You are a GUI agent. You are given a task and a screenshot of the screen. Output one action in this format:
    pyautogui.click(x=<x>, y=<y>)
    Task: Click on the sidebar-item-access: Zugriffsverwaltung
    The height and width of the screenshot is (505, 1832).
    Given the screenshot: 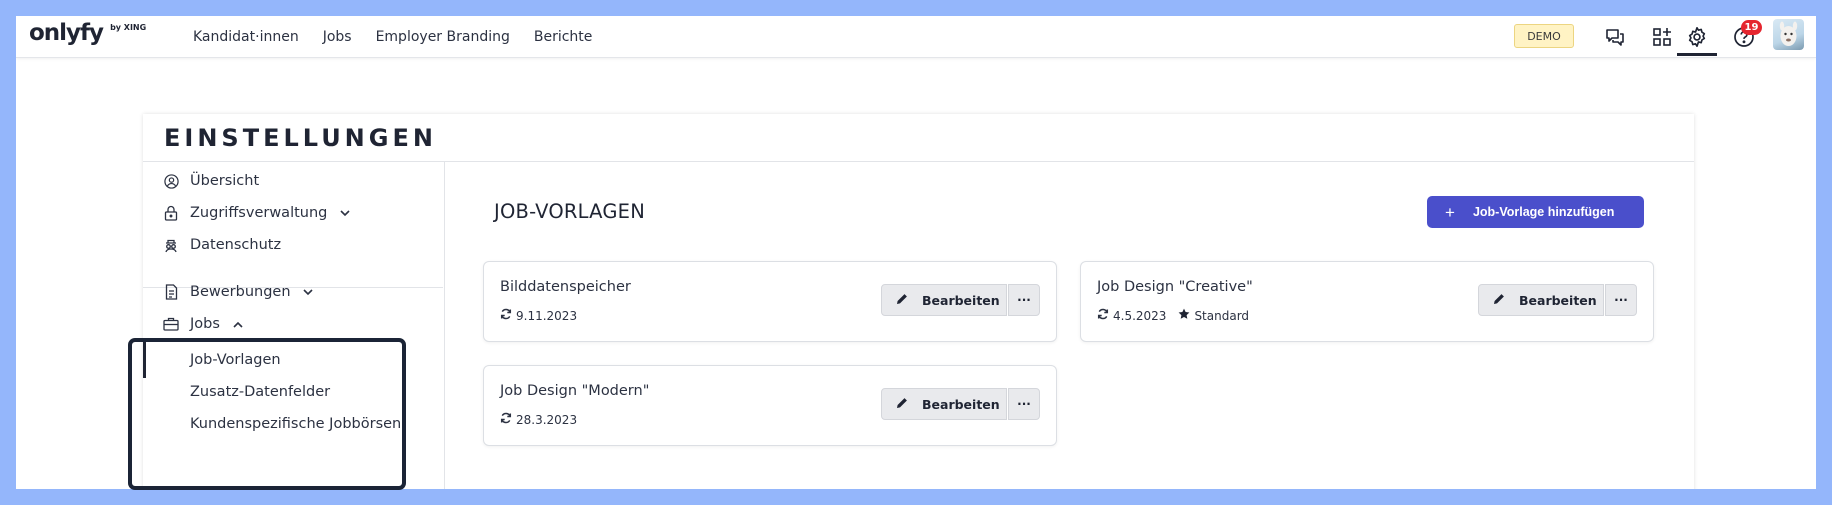 What is the action you would take?
    pyautogui.click(x=293, y=213)
    